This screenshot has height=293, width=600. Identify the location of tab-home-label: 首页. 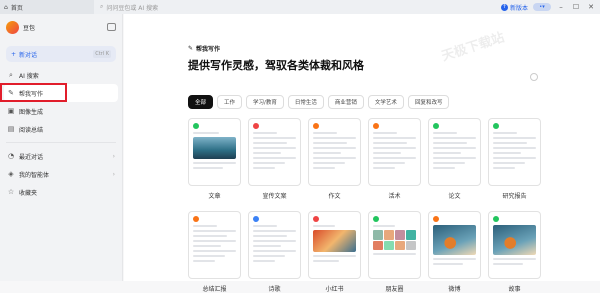
(16, 8).